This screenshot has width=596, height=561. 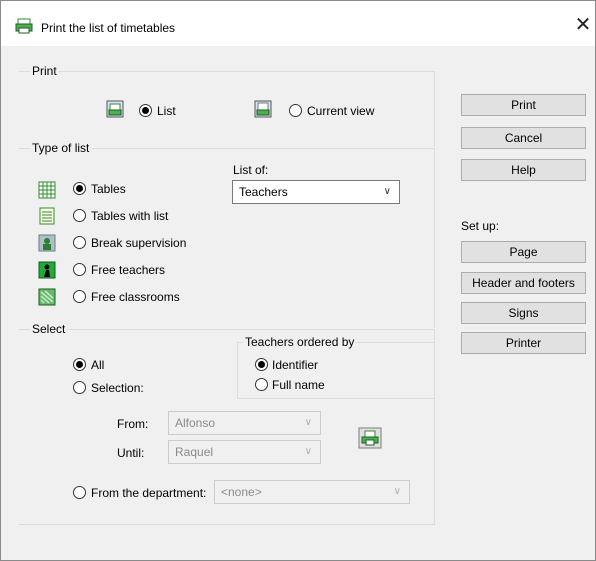 I want to click on print-list-label: List, so click(x=166, y=111).